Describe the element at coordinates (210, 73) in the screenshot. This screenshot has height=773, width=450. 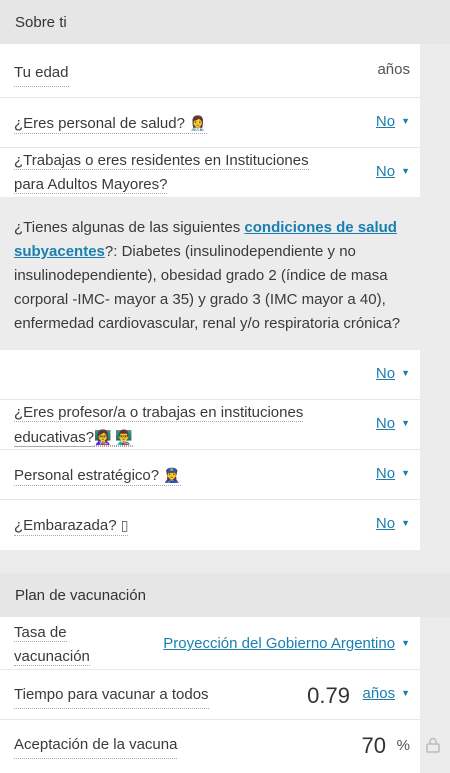
I see `age-row: Tu edad años` at that location.